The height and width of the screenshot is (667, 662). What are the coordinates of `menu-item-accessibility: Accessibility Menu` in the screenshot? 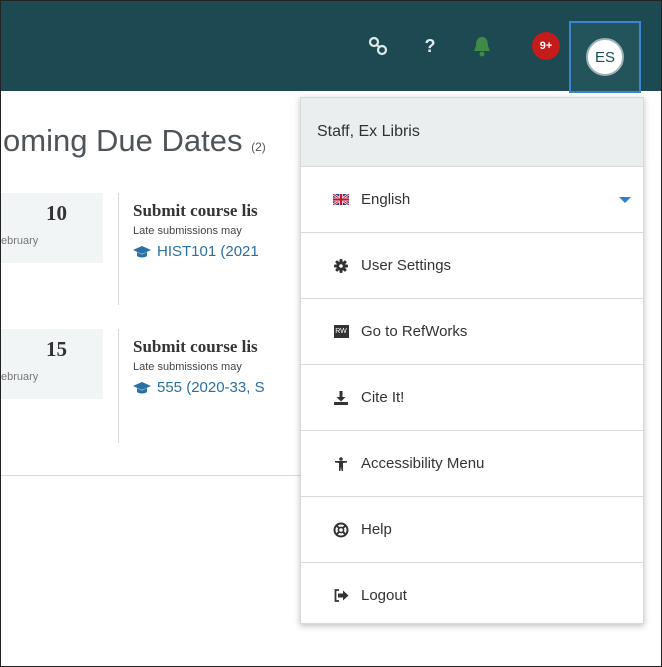 It's located at (472, 463).